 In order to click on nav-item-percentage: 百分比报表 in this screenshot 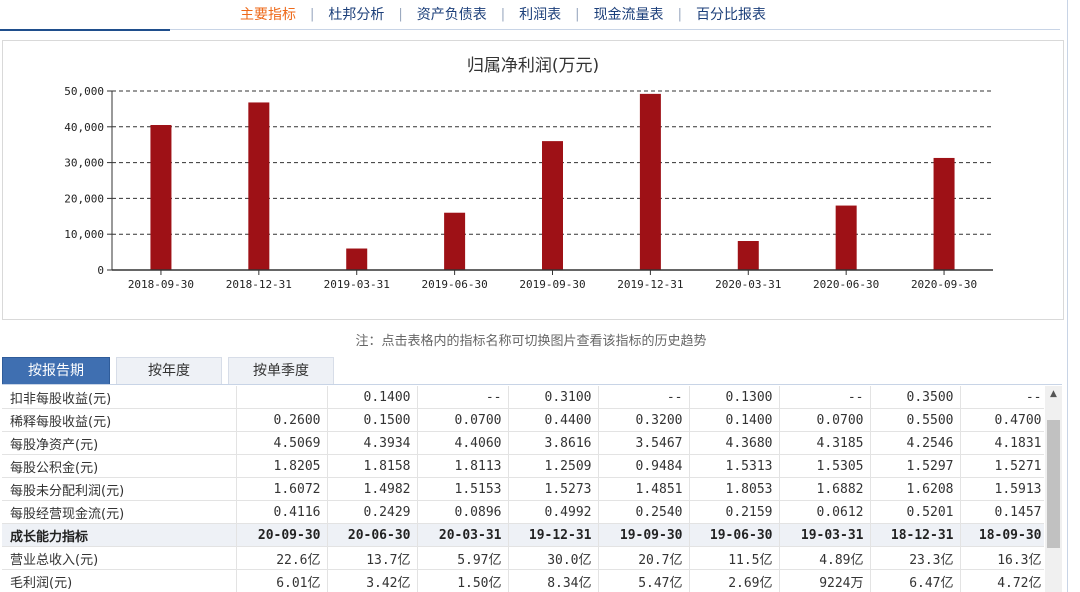, I will do `click(731, 14)`.